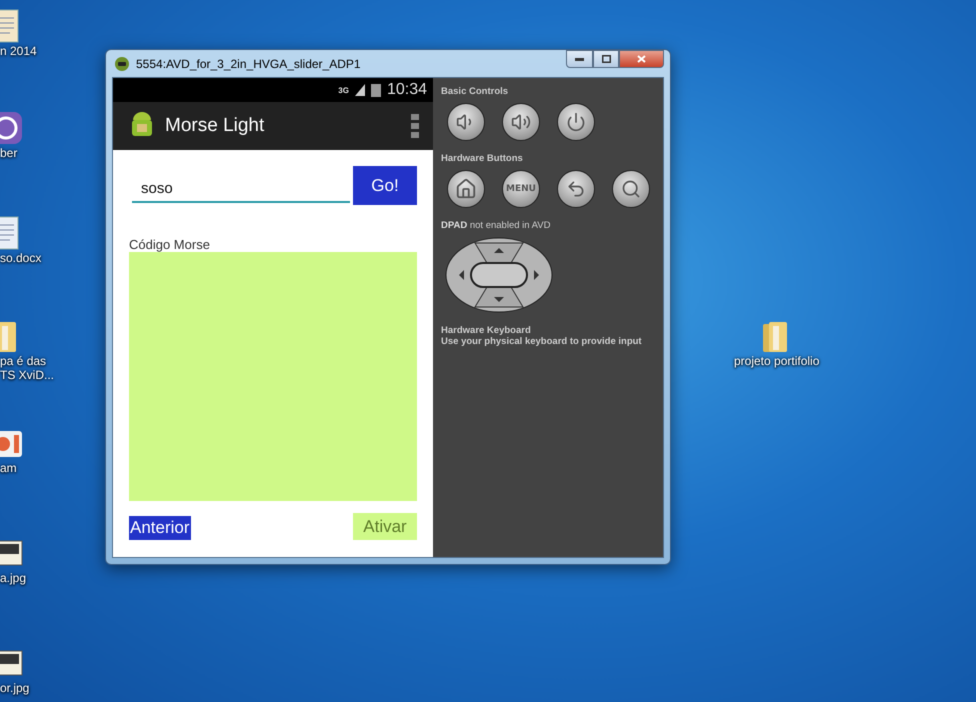 The image size is (976, 702). I want to click on desktop-icon-label: n 2014, so click(18, 51).